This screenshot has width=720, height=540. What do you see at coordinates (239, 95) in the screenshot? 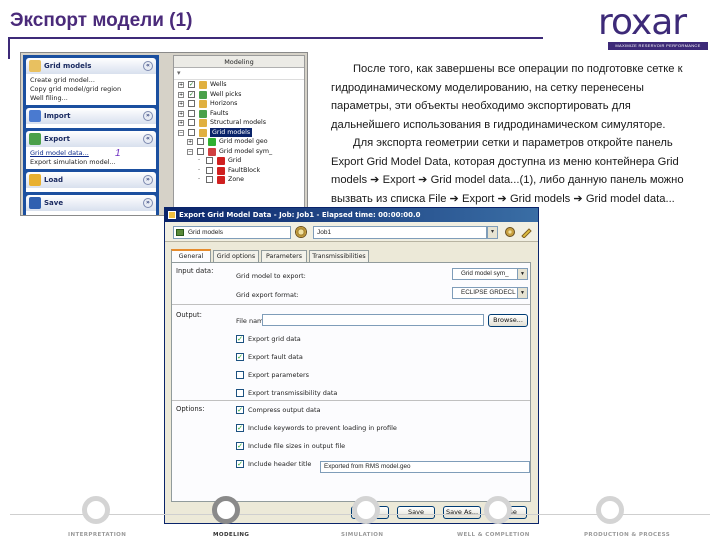
I see `tree-row: + ✓ Well picks` at bounding box center [239, 95].